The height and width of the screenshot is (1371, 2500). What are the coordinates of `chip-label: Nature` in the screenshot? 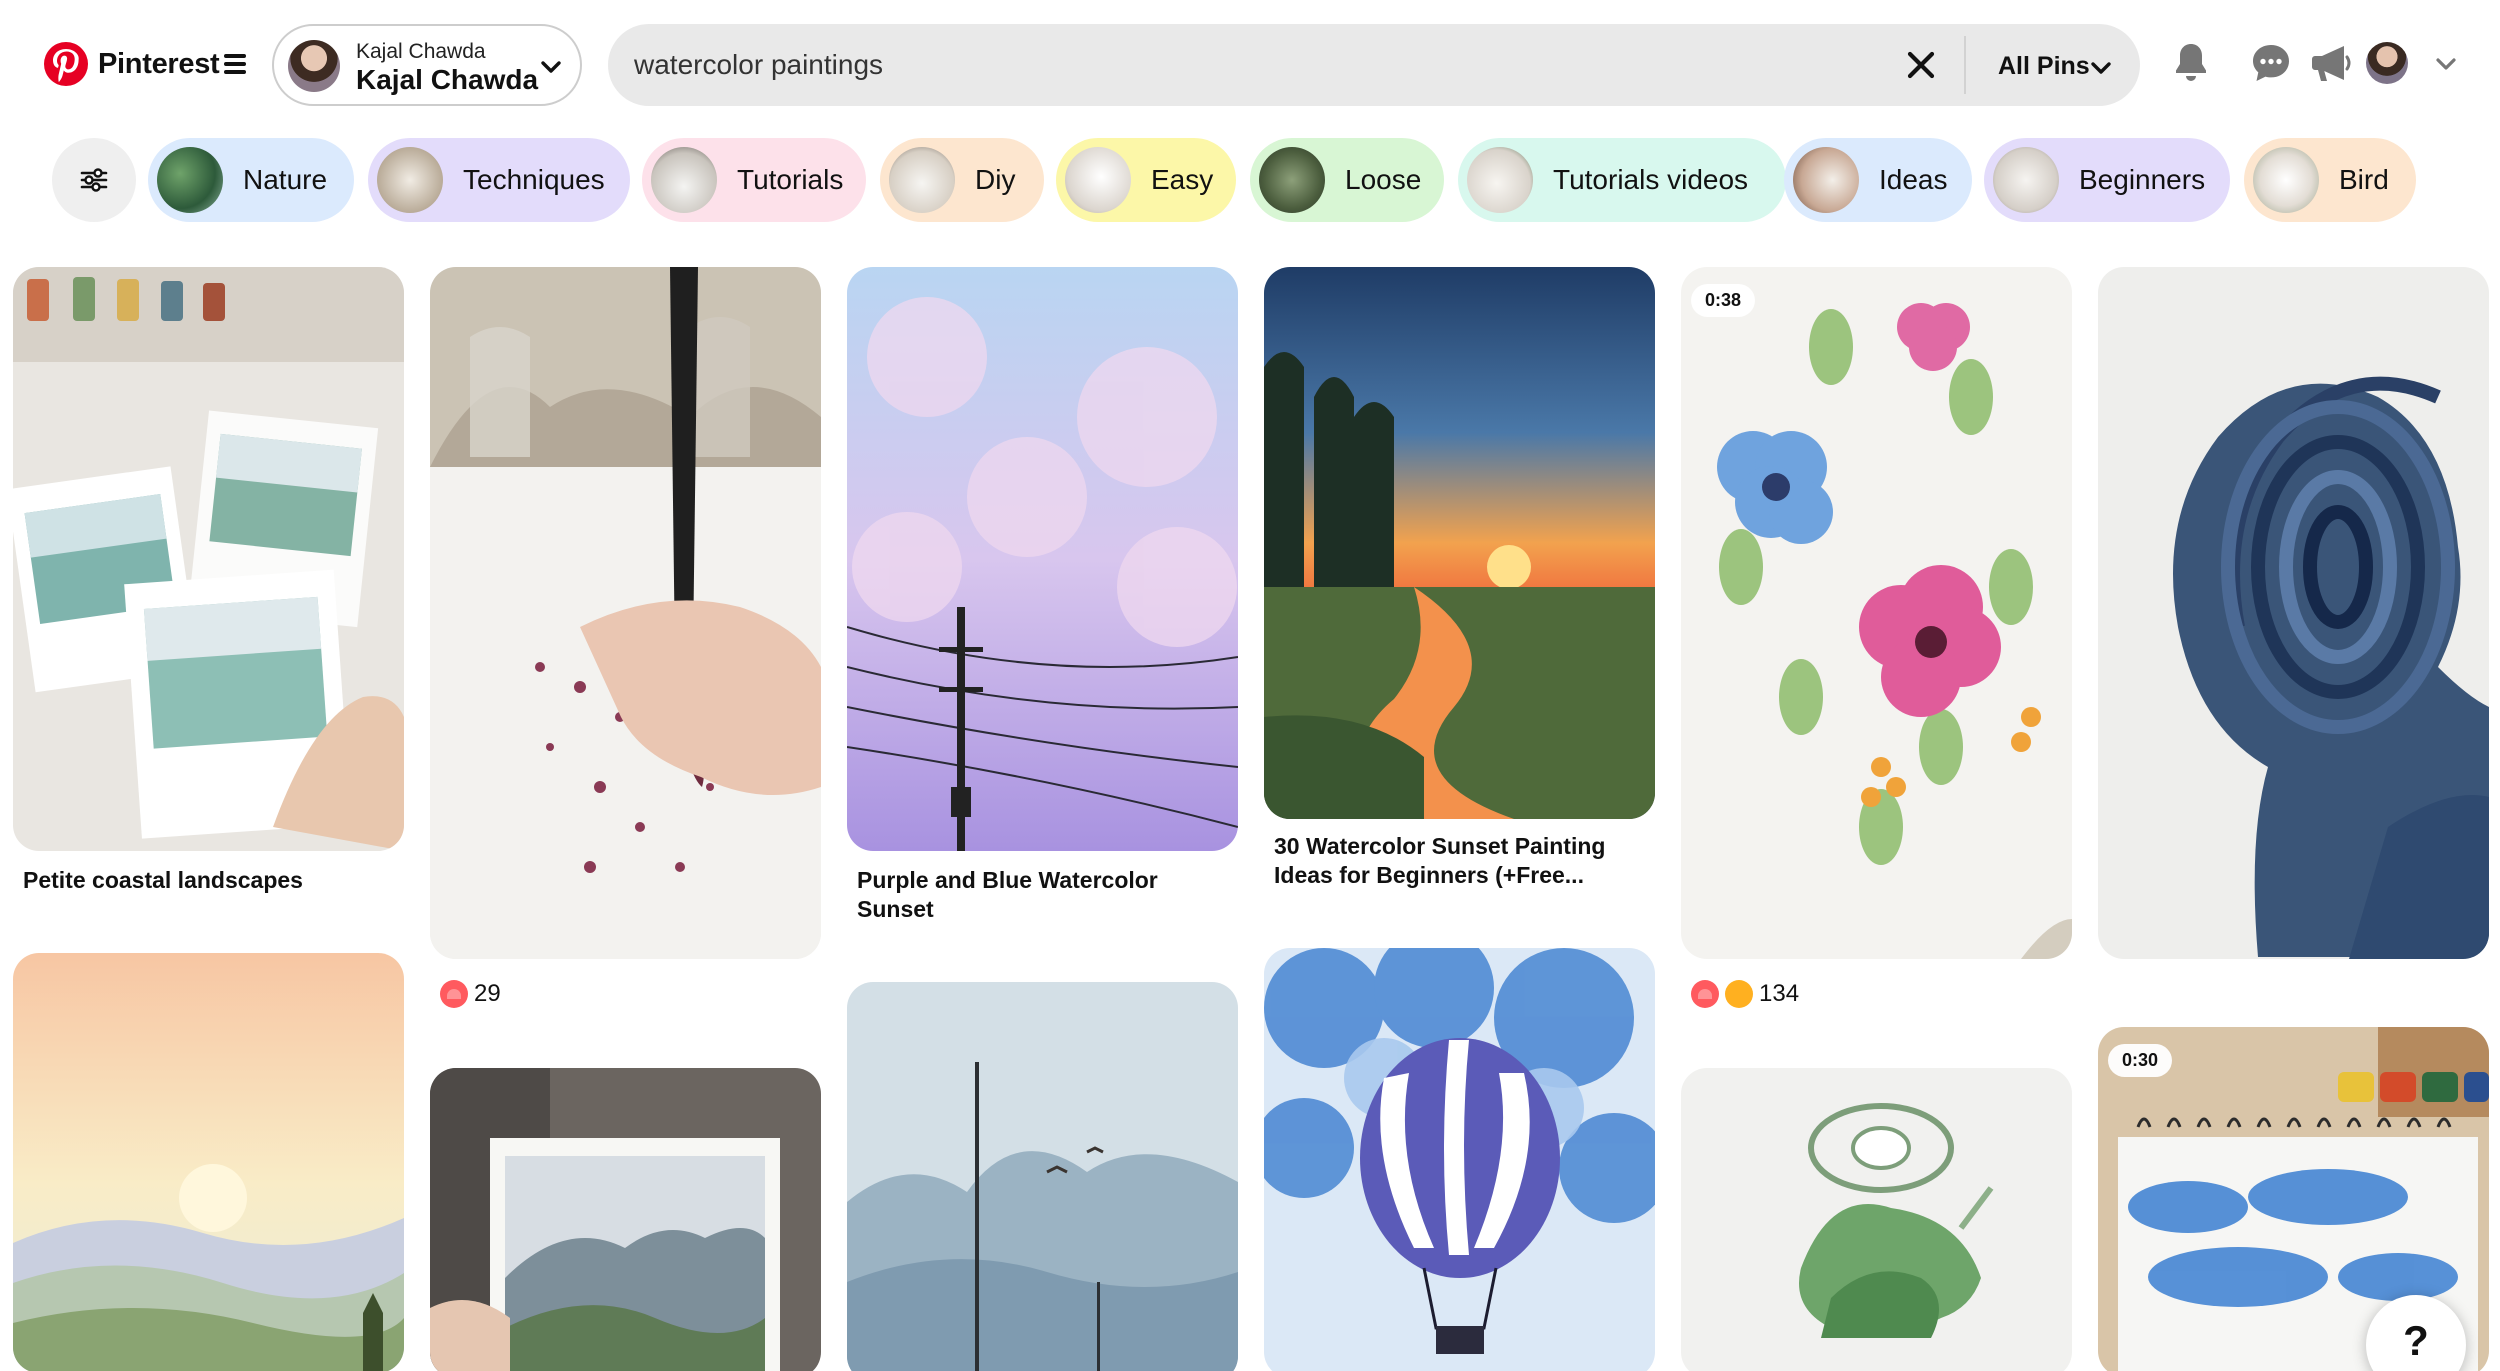 It's located at (285, 179).